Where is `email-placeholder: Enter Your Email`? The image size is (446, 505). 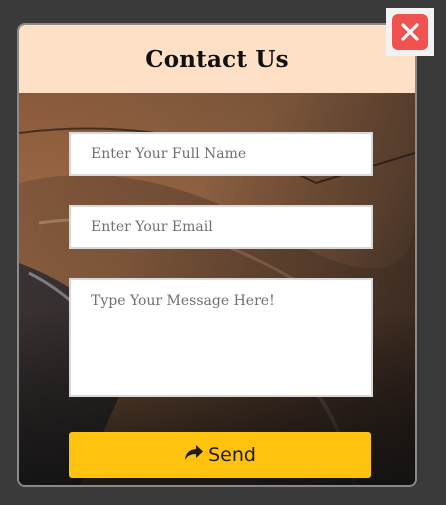
email-placeholder: Enter Your Email is located at coordinates (152, 227).